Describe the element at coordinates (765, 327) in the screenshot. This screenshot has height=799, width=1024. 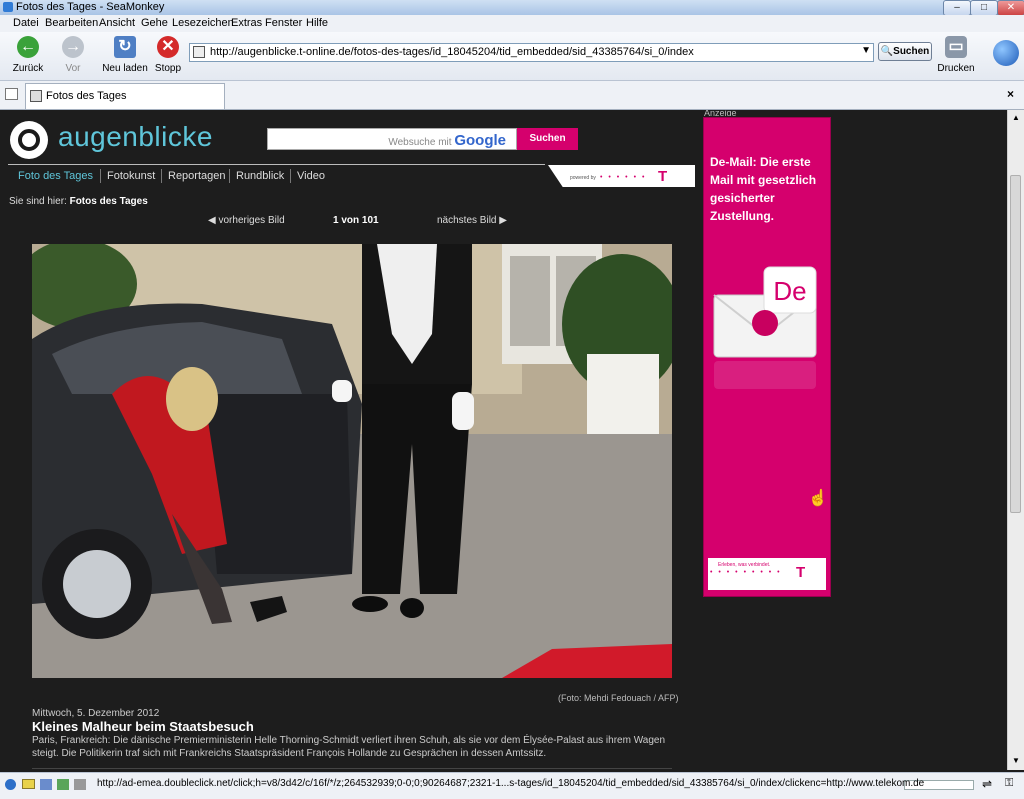
I see `envelope-icon: De` at that location.